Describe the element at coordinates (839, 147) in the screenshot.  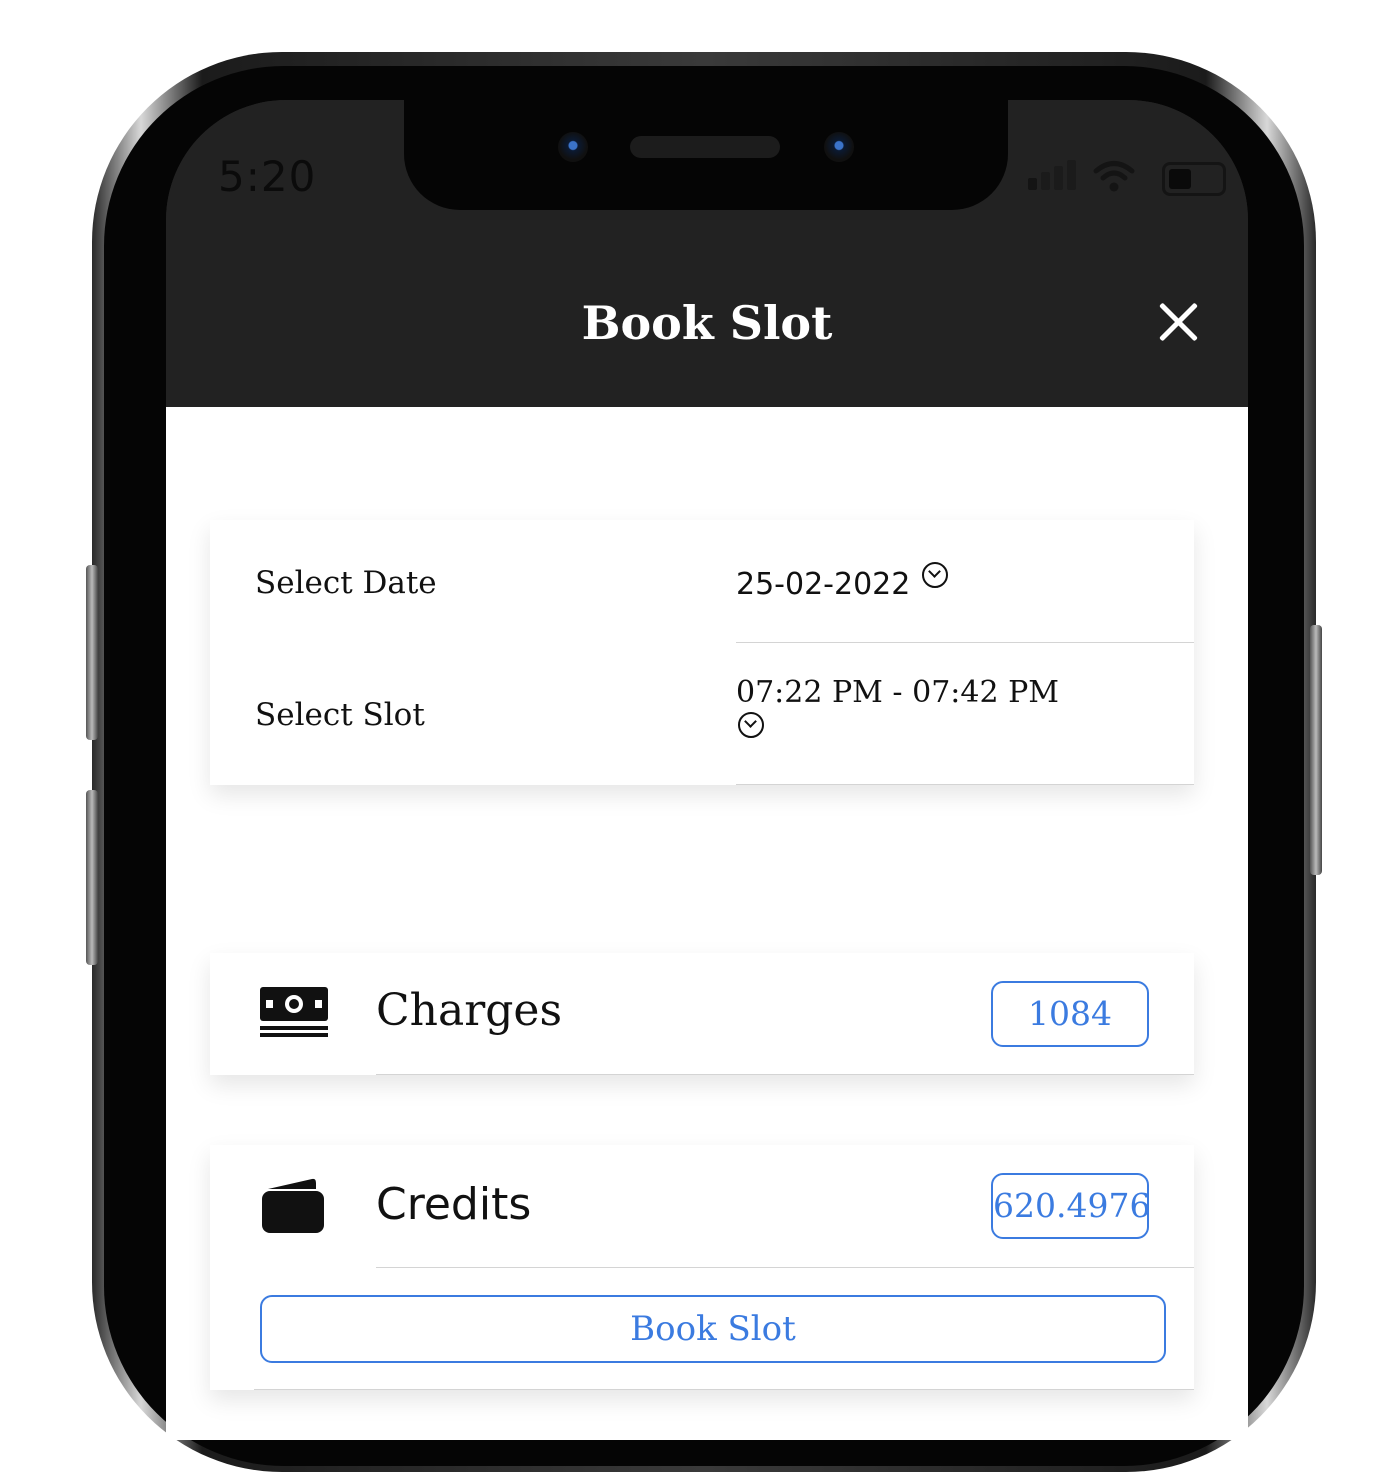
I see `sensor-icon` at that location.